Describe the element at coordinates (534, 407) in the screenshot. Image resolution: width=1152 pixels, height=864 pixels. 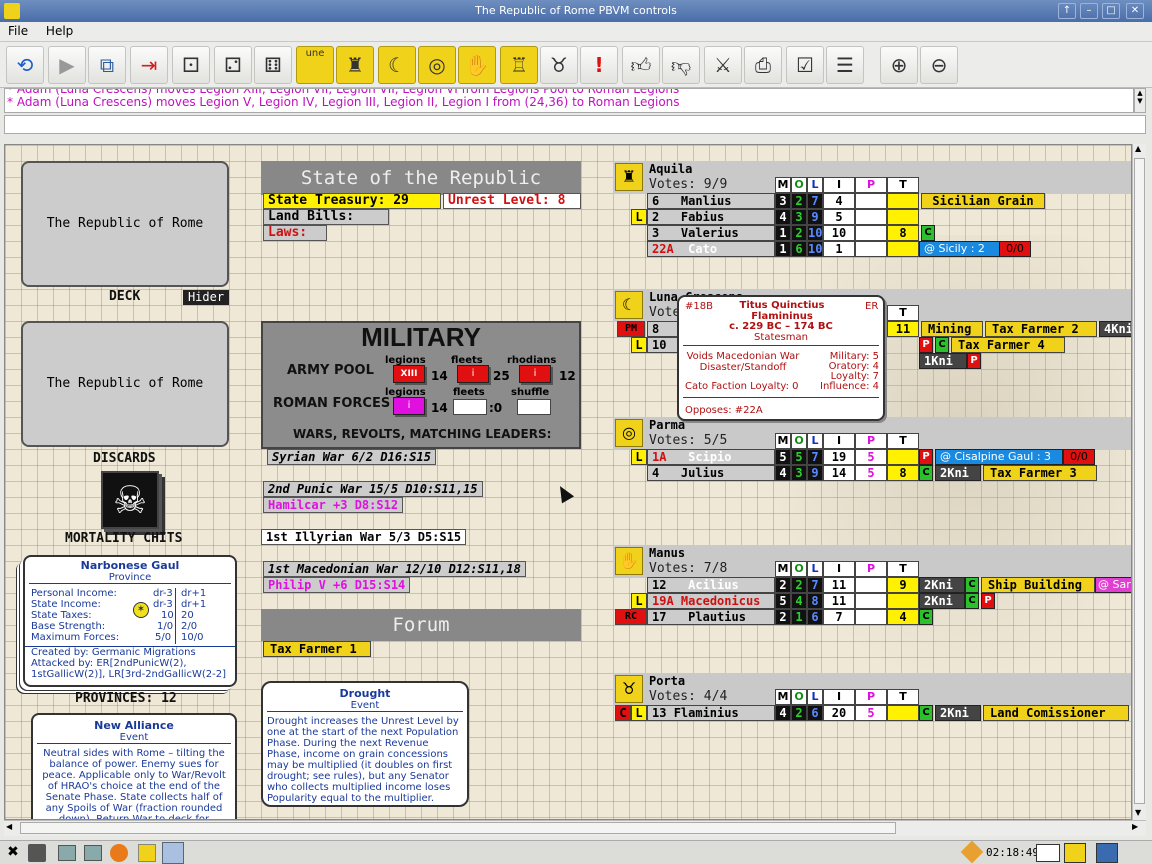
I see `shuffle-box` at that location.